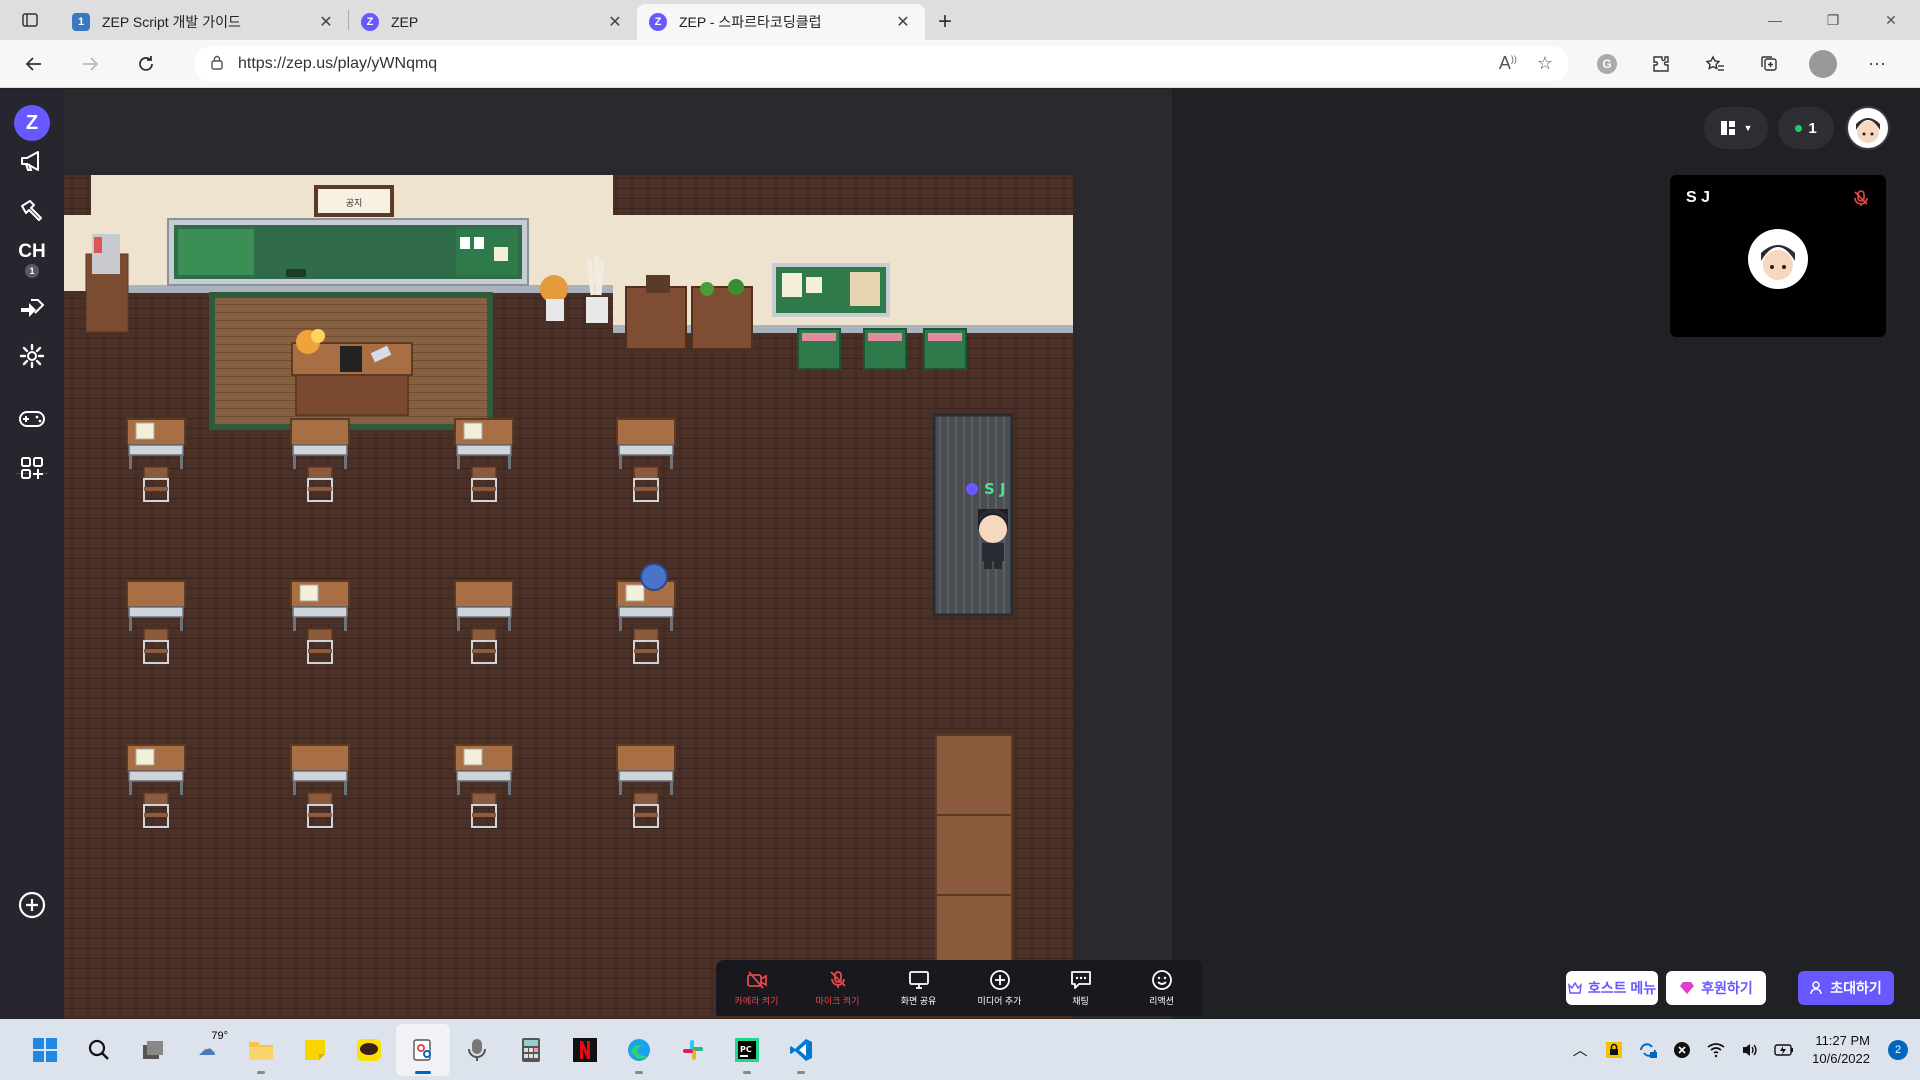 The width and height of the screenshot is (1920, 1080). What do you see at coordinates (1868, 128) in the screenshot?
I see `my-profile-avatar` at bounding box center [1868, 128].